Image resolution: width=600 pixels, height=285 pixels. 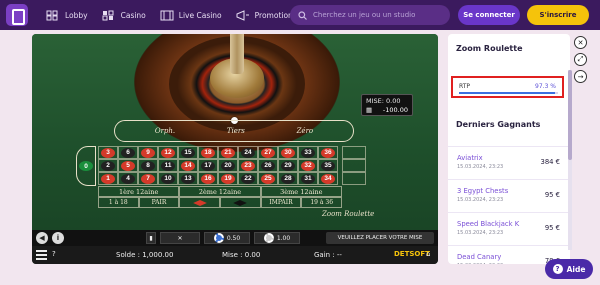 I want to click on dozen-bet-1: 1ère 12aine, so click(x=139, y=191).